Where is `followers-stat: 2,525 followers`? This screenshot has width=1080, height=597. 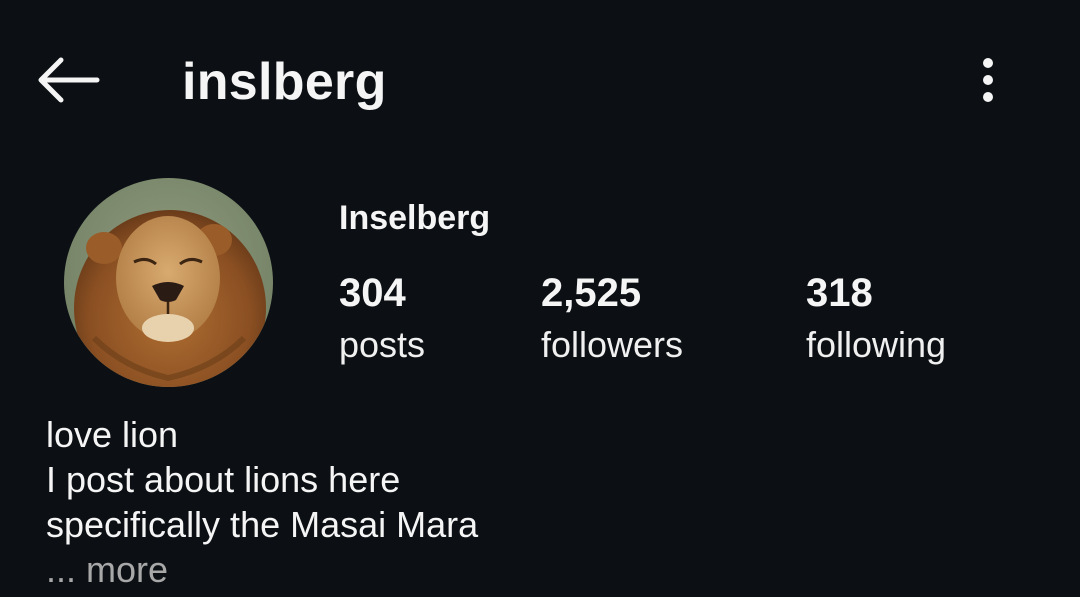
followers-stat: 2,525 followers is located at coordinates (612, 318).